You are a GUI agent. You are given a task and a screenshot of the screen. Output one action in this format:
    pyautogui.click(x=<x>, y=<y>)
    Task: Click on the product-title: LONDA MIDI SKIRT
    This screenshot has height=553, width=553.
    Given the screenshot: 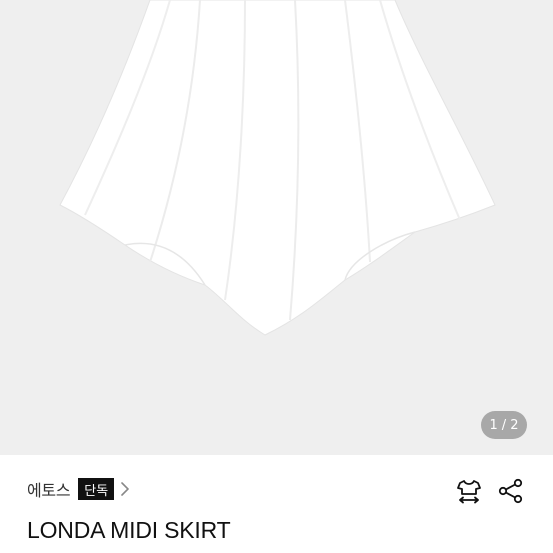 What is the action you would take?
    pyautogui.click(x=129, y=530)
    